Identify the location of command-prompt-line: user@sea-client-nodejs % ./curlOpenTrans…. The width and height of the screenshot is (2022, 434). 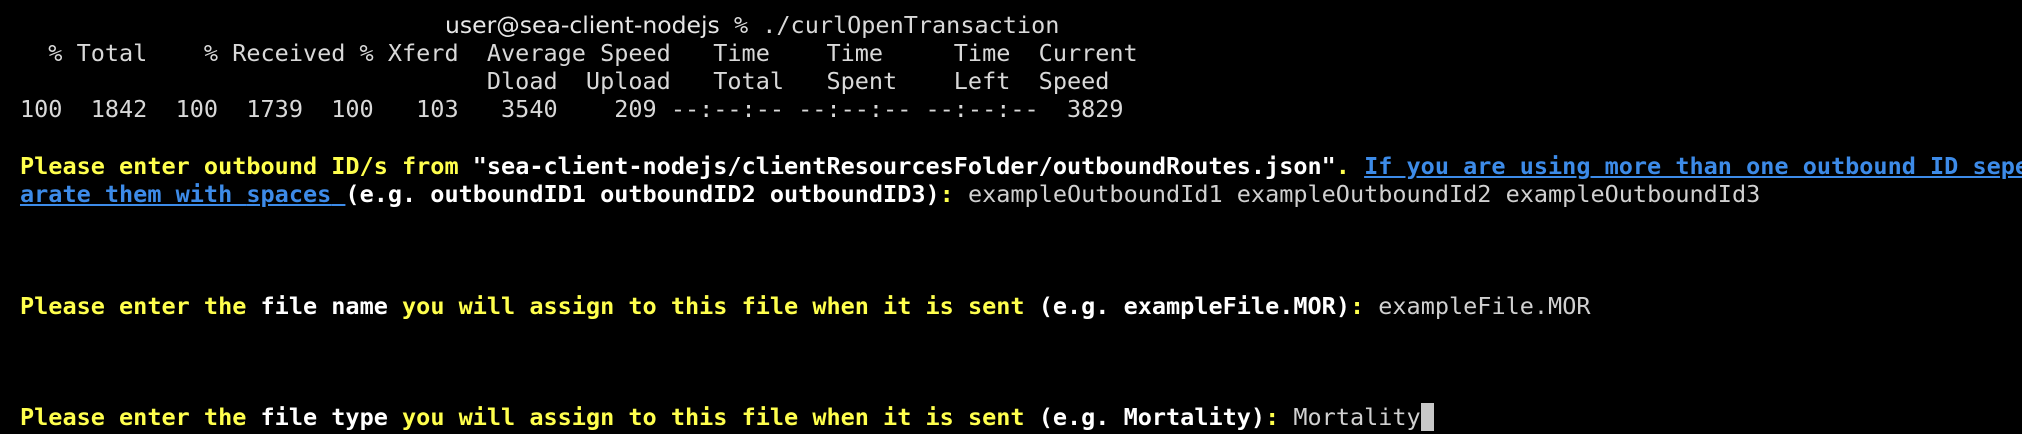
(752, 25).